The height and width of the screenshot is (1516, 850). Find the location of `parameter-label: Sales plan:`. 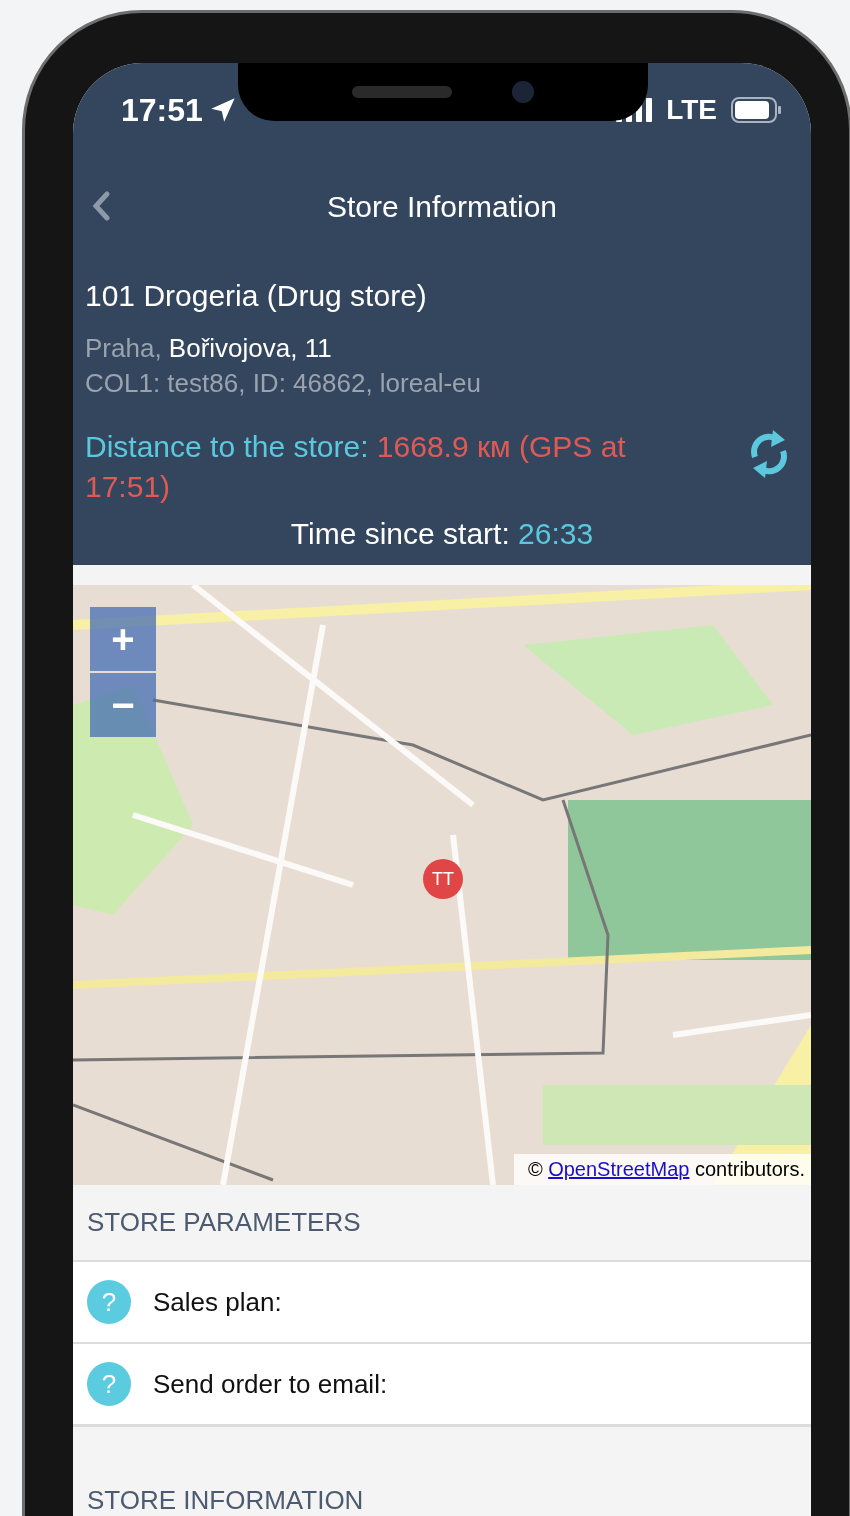

parameter-label: Sales plan: is located at coordinates (217, 1302).